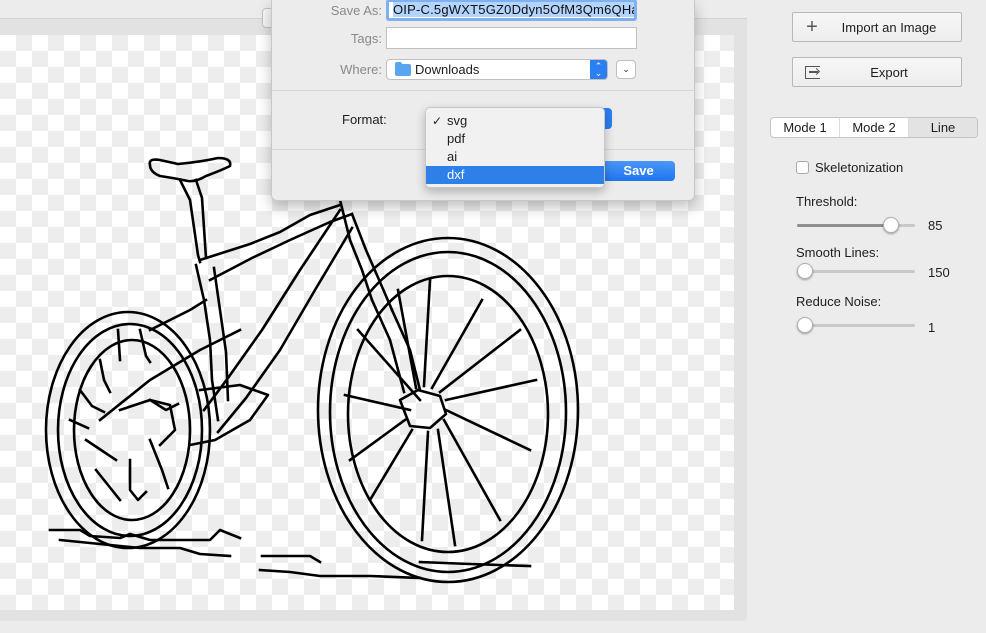 The image size is (986, 633). I want to click on save-as-input: OIP-C.5gWXT5GZ0Ddyn5OfM3Qm6QHa, so click(511, 10).